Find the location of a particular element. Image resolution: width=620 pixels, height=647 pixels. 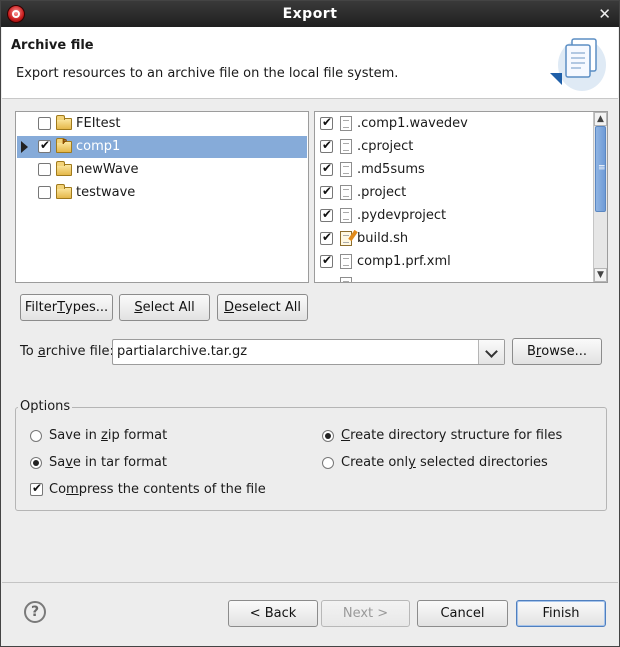

scroll-down-icon: ▼ is located at coordinates (600, 275).